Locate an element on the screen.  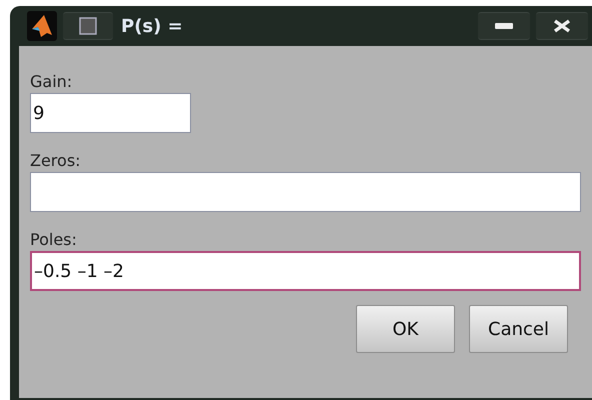
close-button is located at coordinates (562, 26).